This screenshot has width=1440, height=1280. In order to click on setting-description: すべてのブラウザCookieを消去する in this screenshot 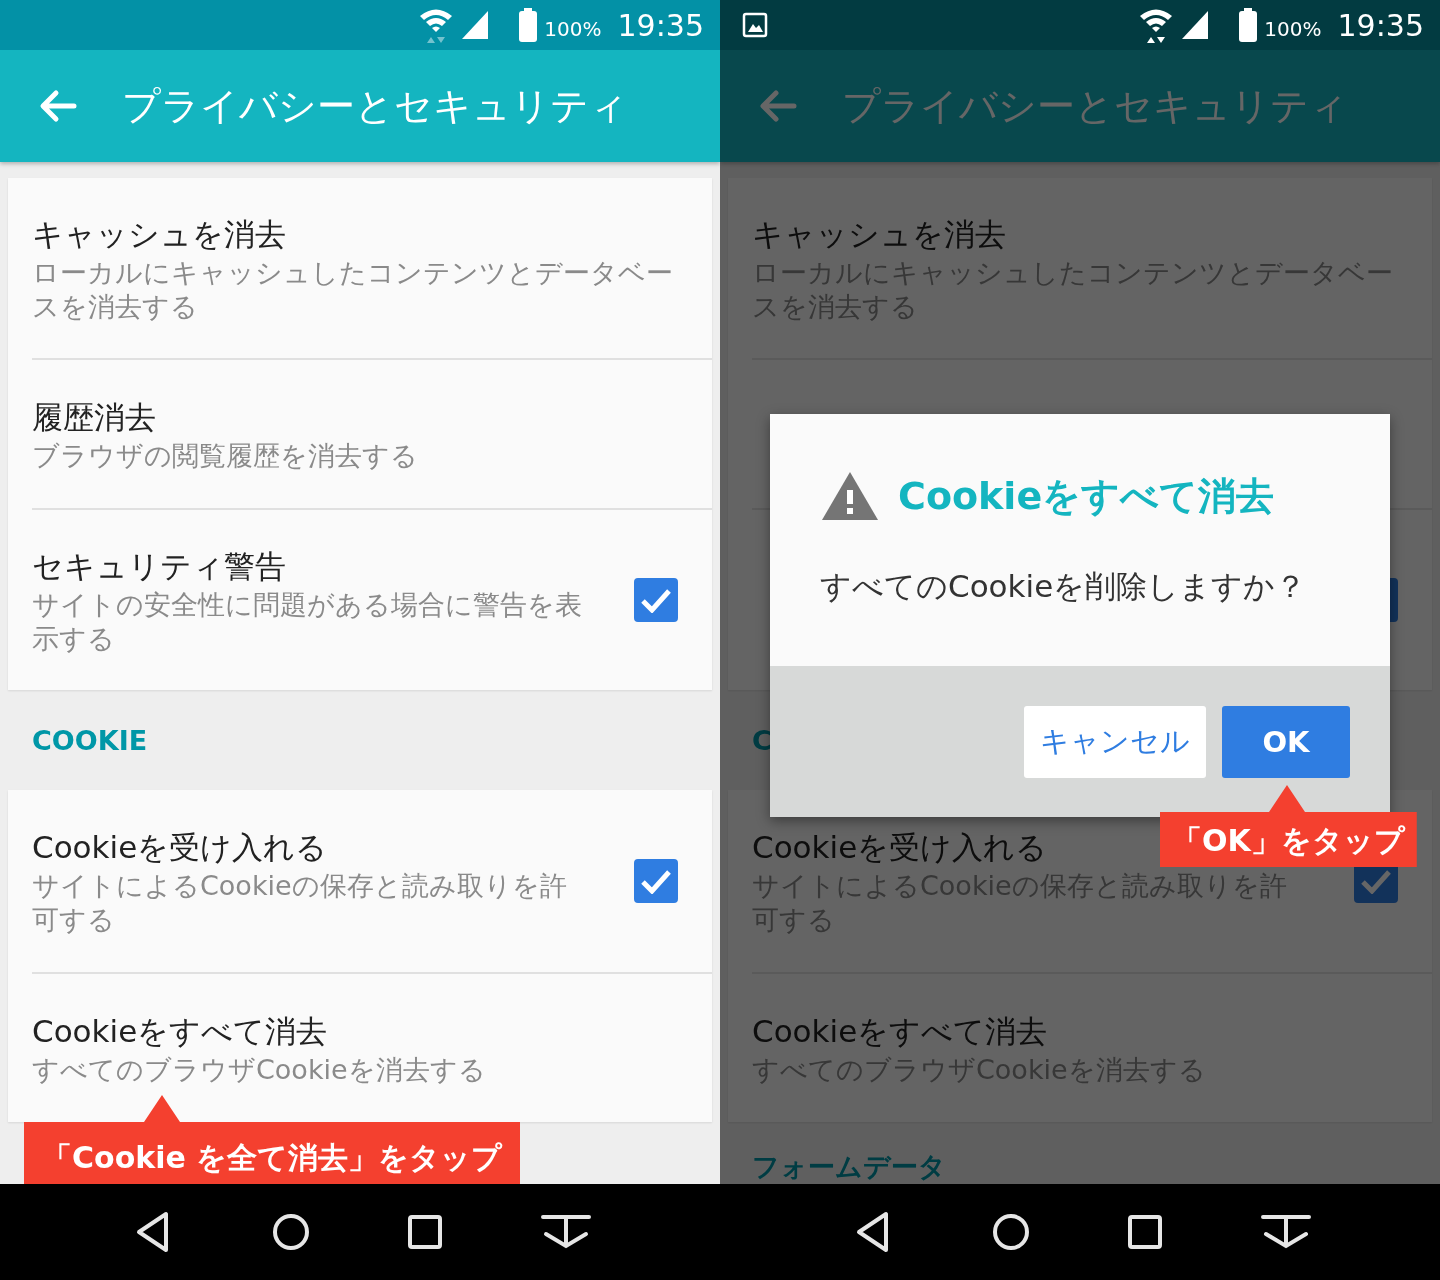, I will do `click(259, 1070)`.